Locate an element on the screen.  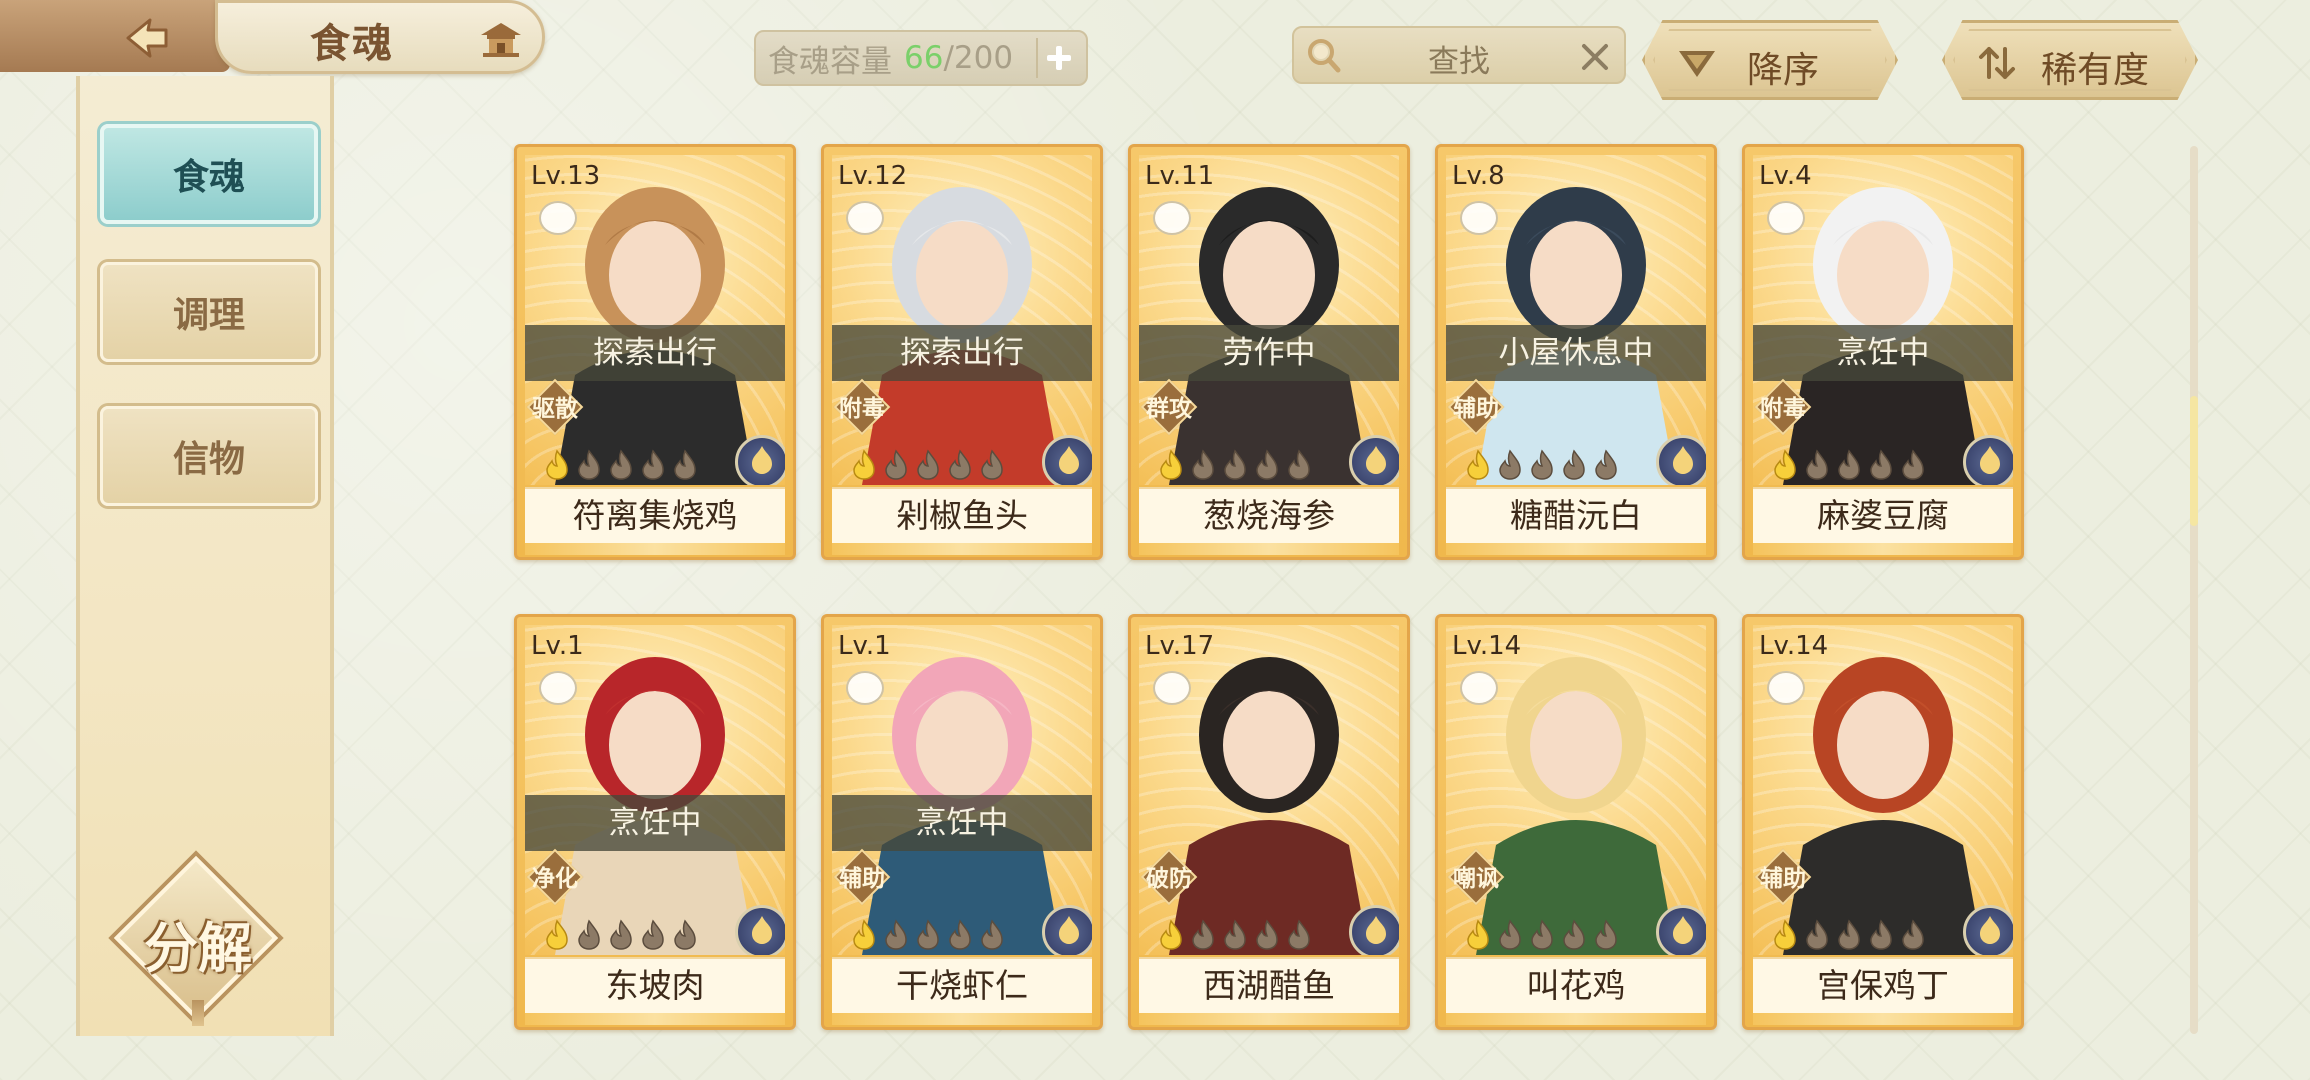
food-soul-name: 东坡肉 is located at coordinates (655, 985).